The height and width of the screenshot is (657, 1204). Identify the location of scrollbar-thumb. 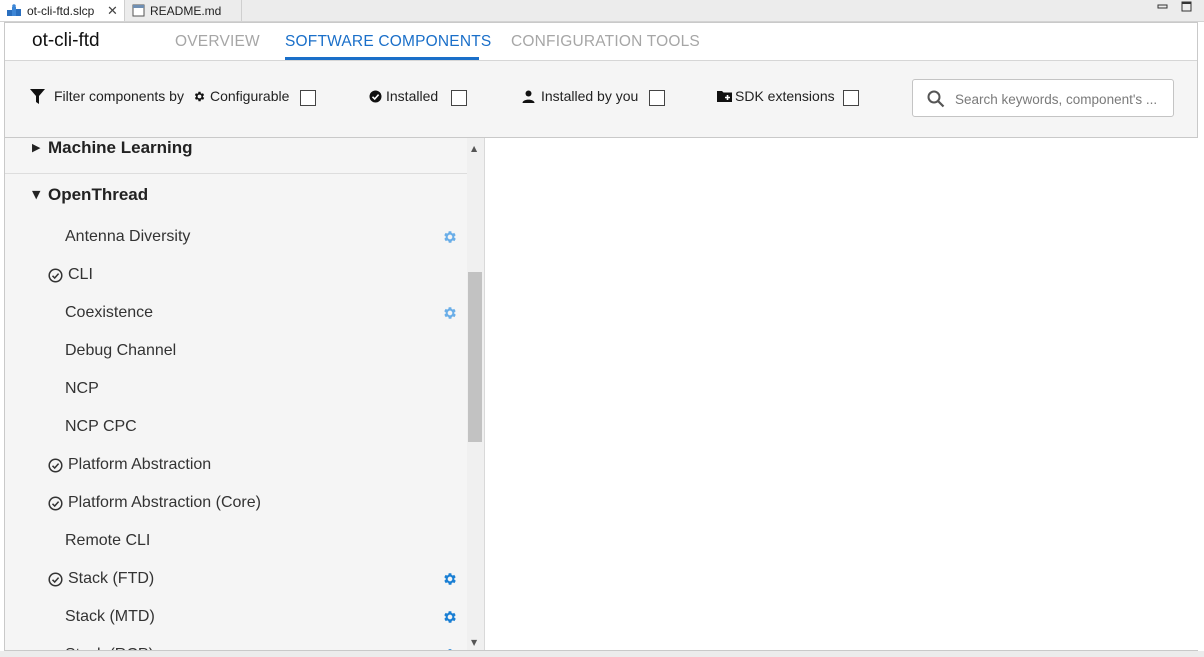
(475, 357).